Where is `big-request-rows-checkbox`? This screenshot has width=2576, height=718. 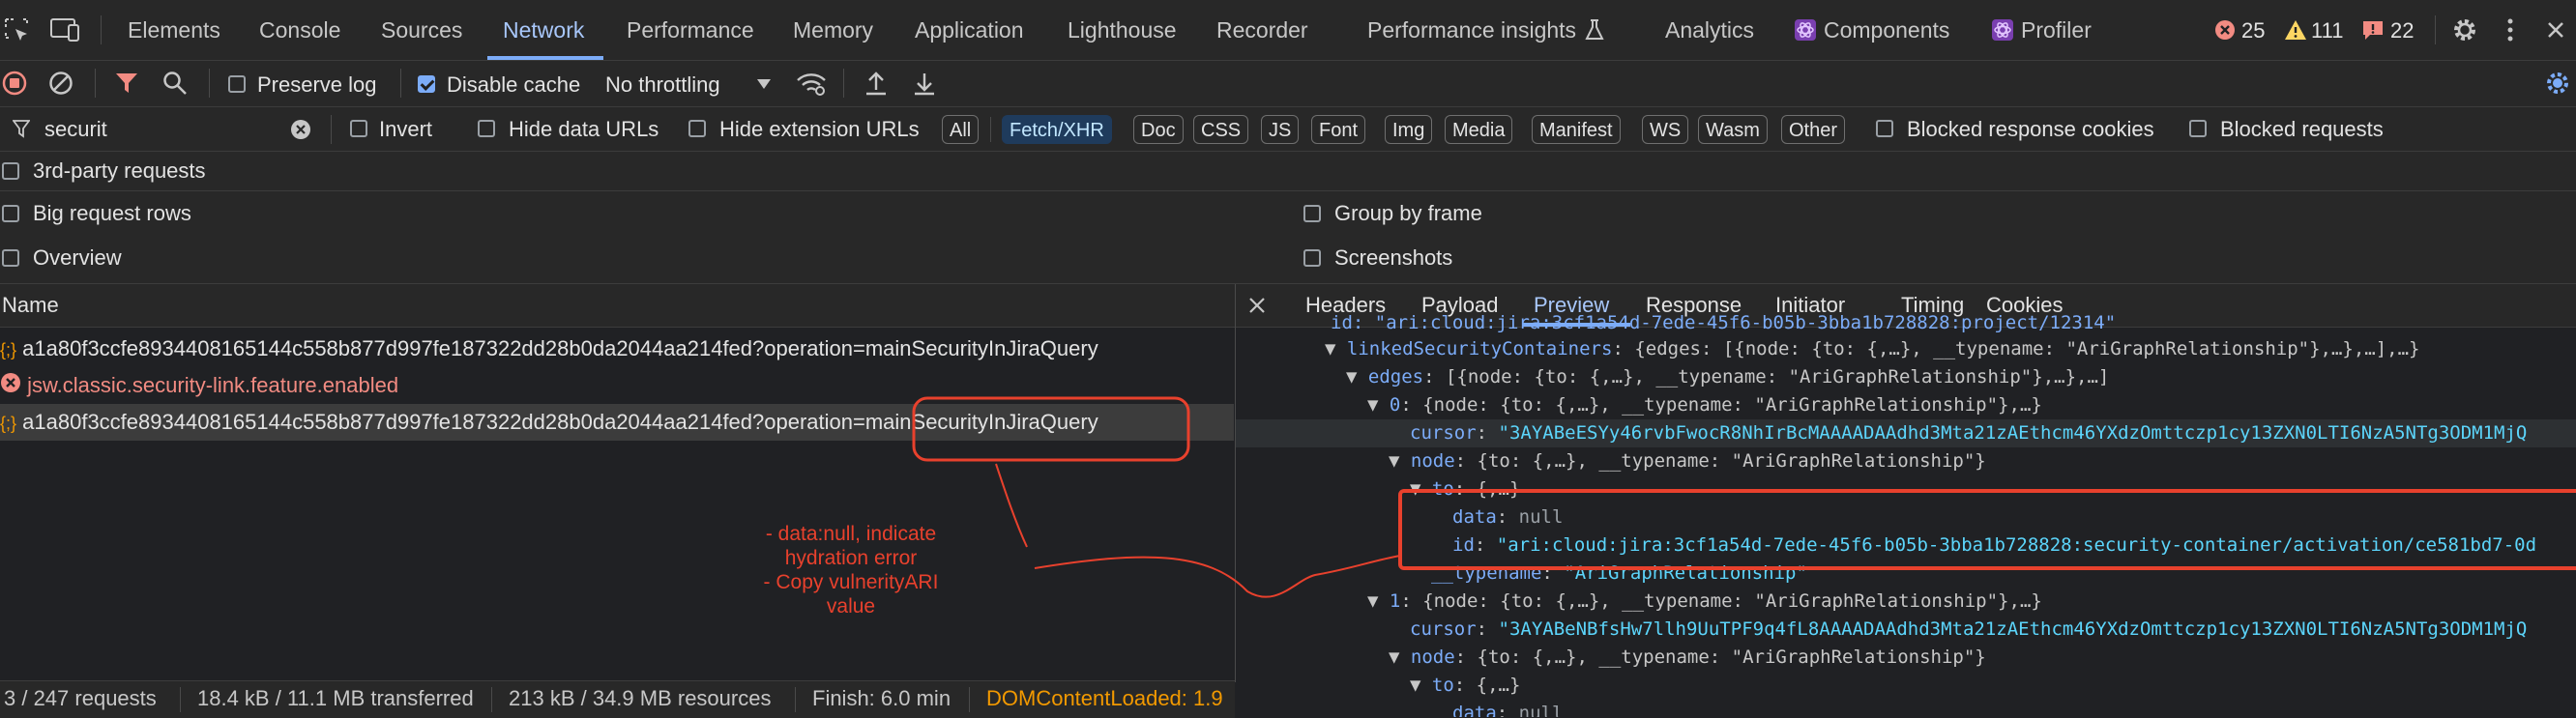
big-request-rows-checkbox is located at coordinates (10, 213).